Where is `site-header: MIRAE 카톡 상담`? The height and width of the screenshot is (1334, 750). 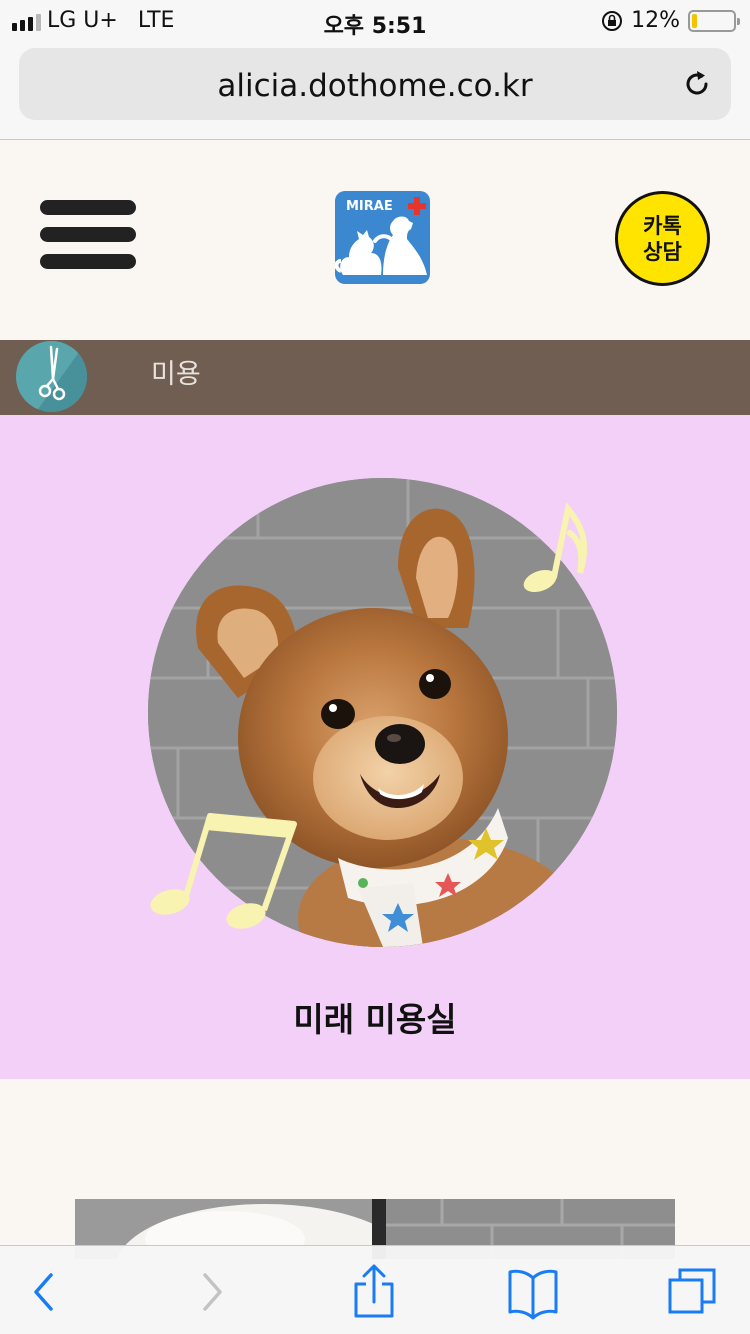
site-header: MIRAE 카톡 상담 is located at coordinates (375, 240).